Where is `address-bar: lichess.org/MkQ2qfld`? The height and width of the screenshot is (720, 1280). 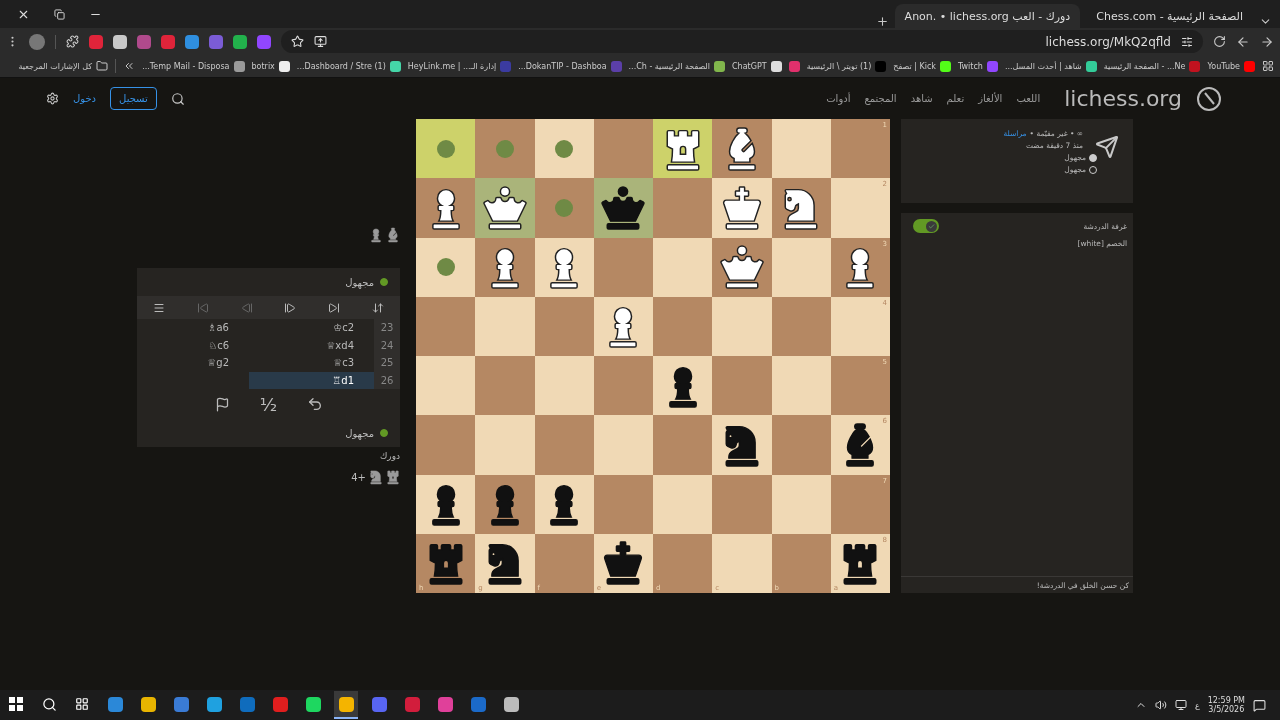
address-bar: lichess.org/MkQ2qfld is located at coordinates (742, 41).